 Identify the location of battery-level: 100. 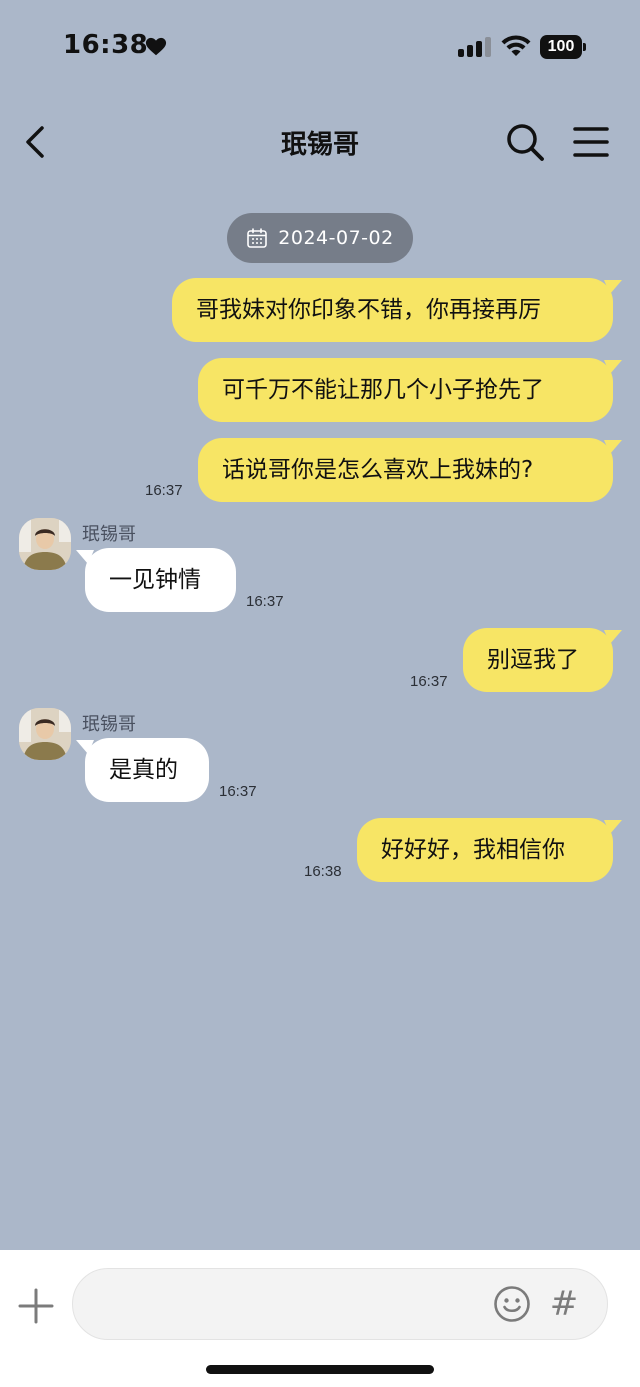
(561, 47).